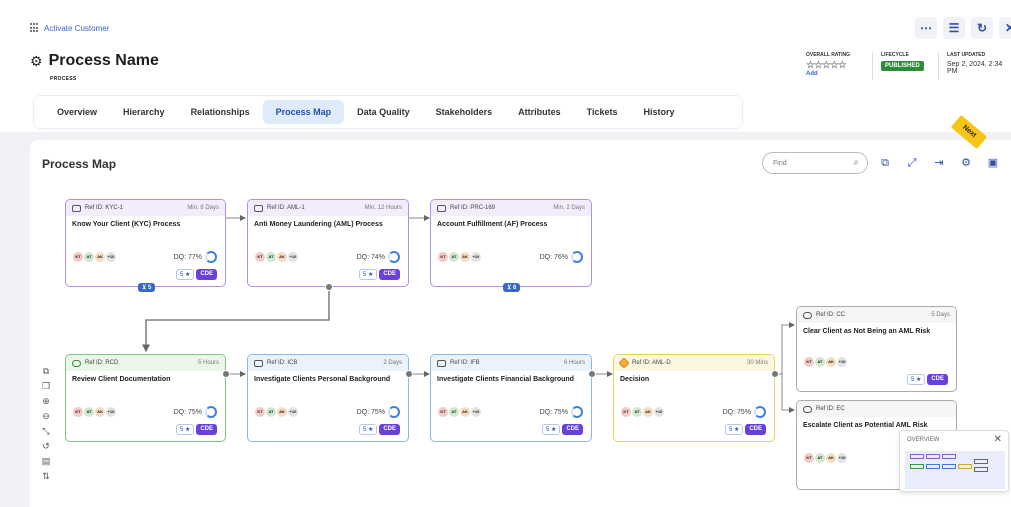 This screenshot has width=1011, height=507. I want to click on overview-panel: OVERVIEW ✕, so click(954, 461).